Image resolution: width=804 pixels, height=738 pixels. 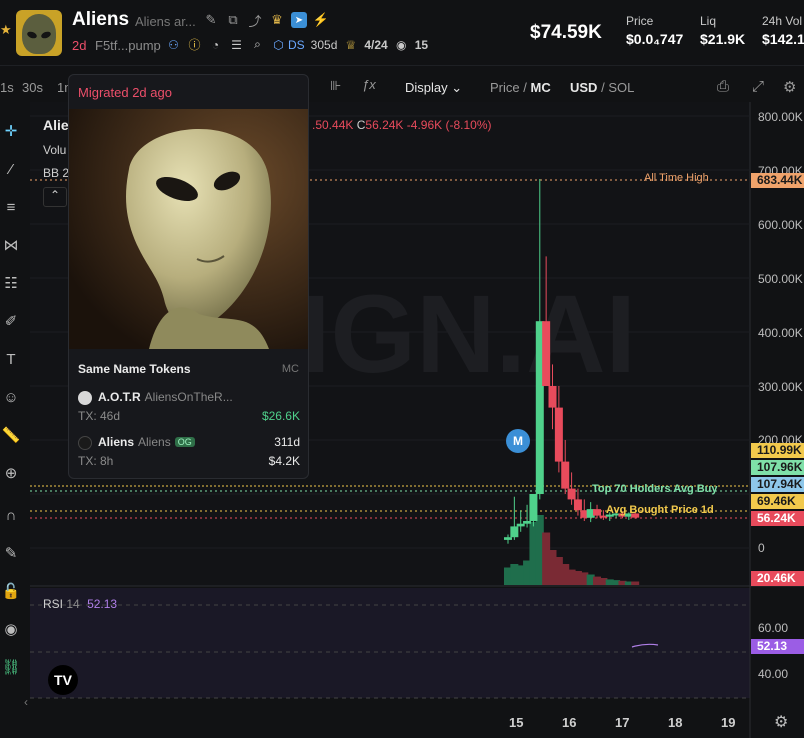 I want to click on tradingview-logo-icon: TV, so click(x=63, y=680).